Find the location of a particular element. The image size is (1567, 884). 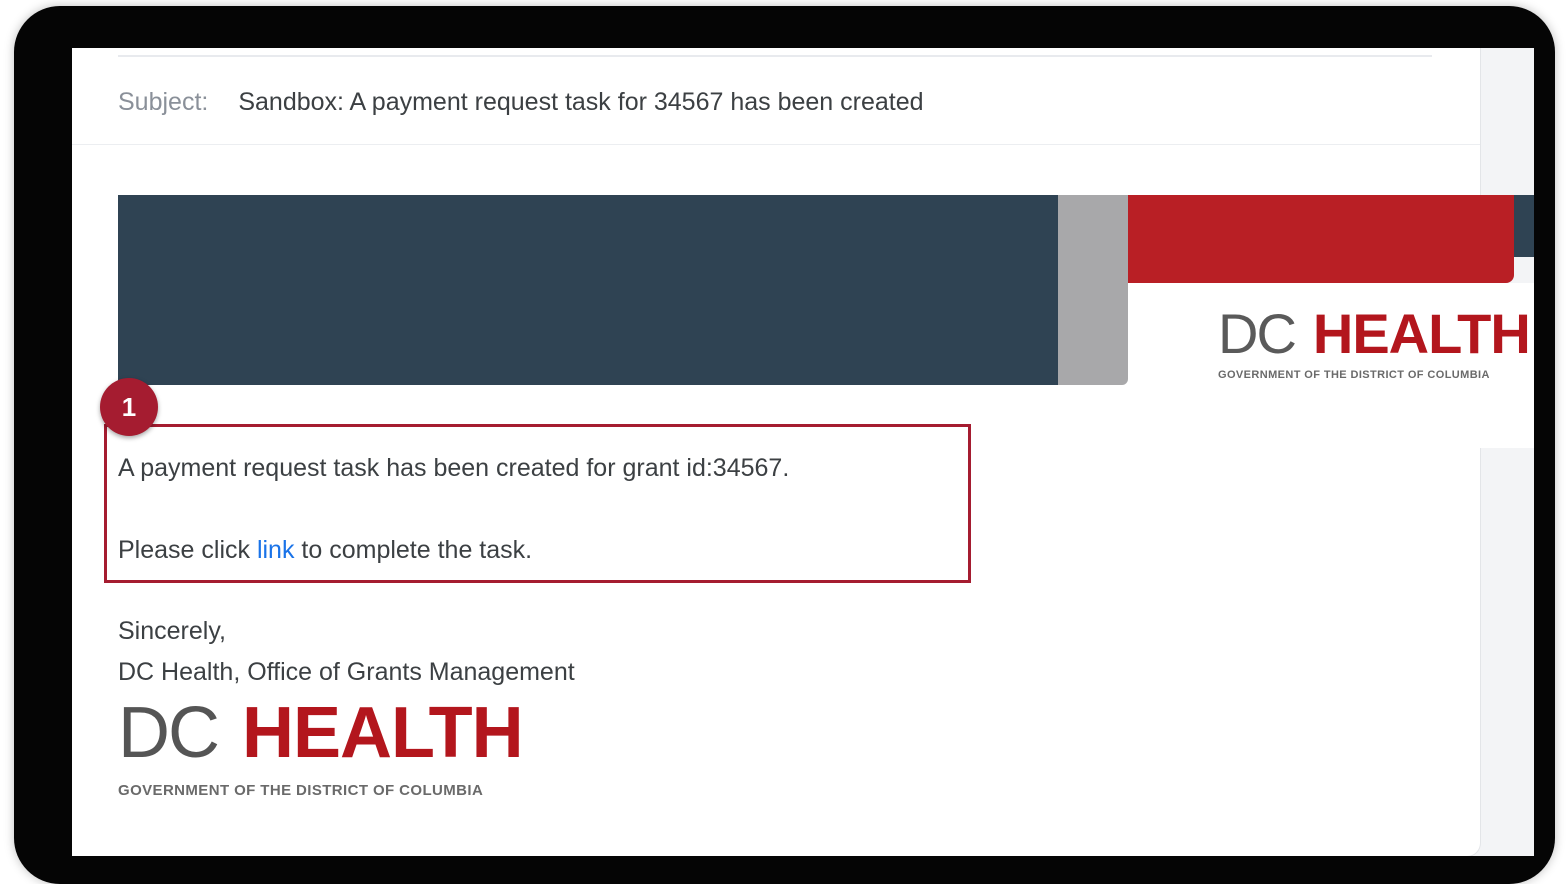

body-line-2: Please click link to complete the task. is located at coordinates (325, 550).